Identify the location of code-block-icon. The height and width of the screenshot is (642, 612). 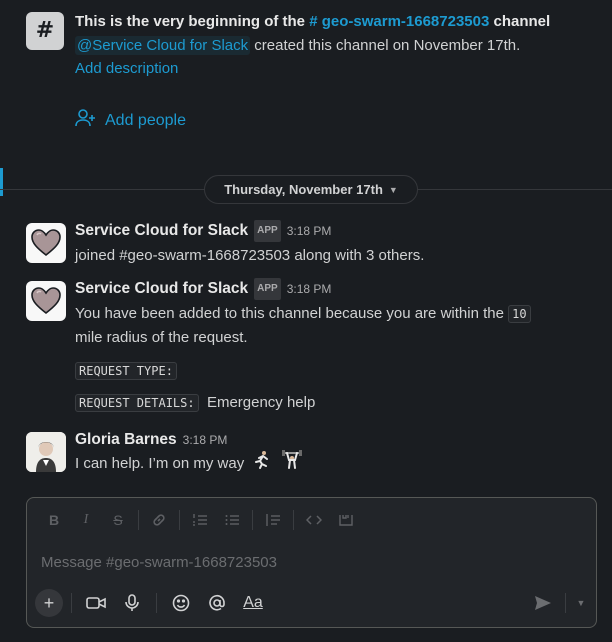
(346, 520).